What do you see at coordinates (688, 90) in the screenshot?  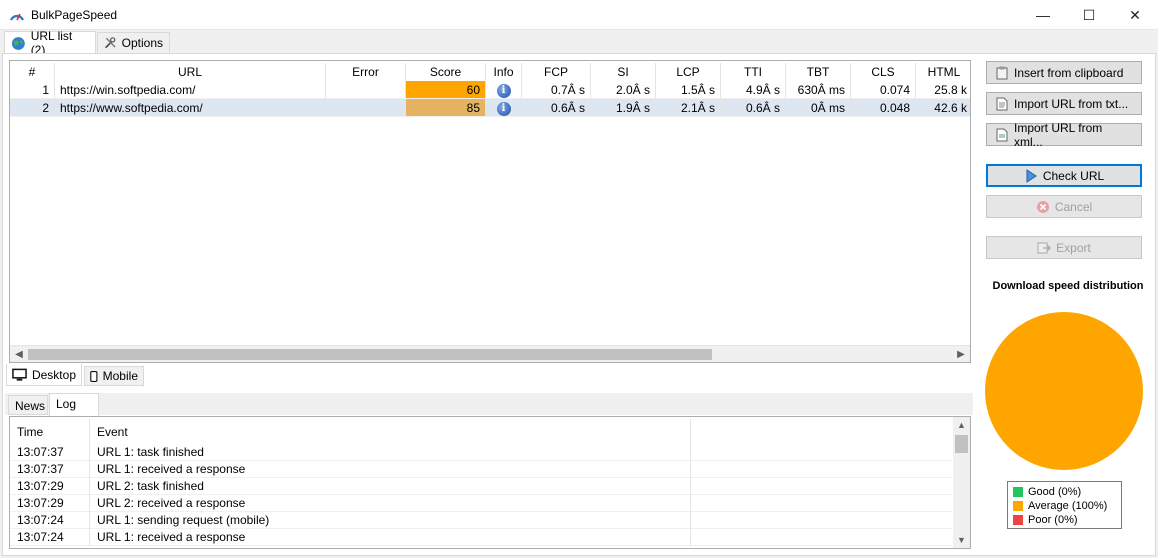 I see `row-lcp: 1.5Â s` at bounding box center [688, 90].